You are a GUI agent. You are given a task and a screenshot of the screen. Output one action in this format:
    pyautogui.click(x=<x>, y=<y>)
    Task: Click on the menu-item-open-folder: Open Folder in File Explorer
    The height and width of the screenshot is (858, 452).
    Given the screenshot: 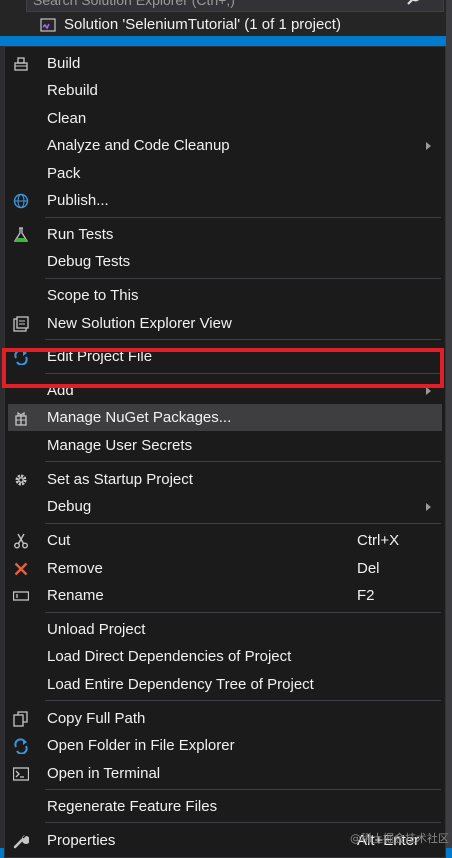 What is the action you would take?
    pyautogui.click(x=225, y=745)
    